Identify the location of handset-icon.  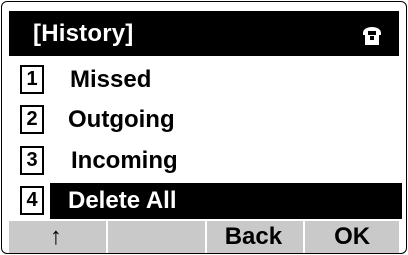
(372, 36).